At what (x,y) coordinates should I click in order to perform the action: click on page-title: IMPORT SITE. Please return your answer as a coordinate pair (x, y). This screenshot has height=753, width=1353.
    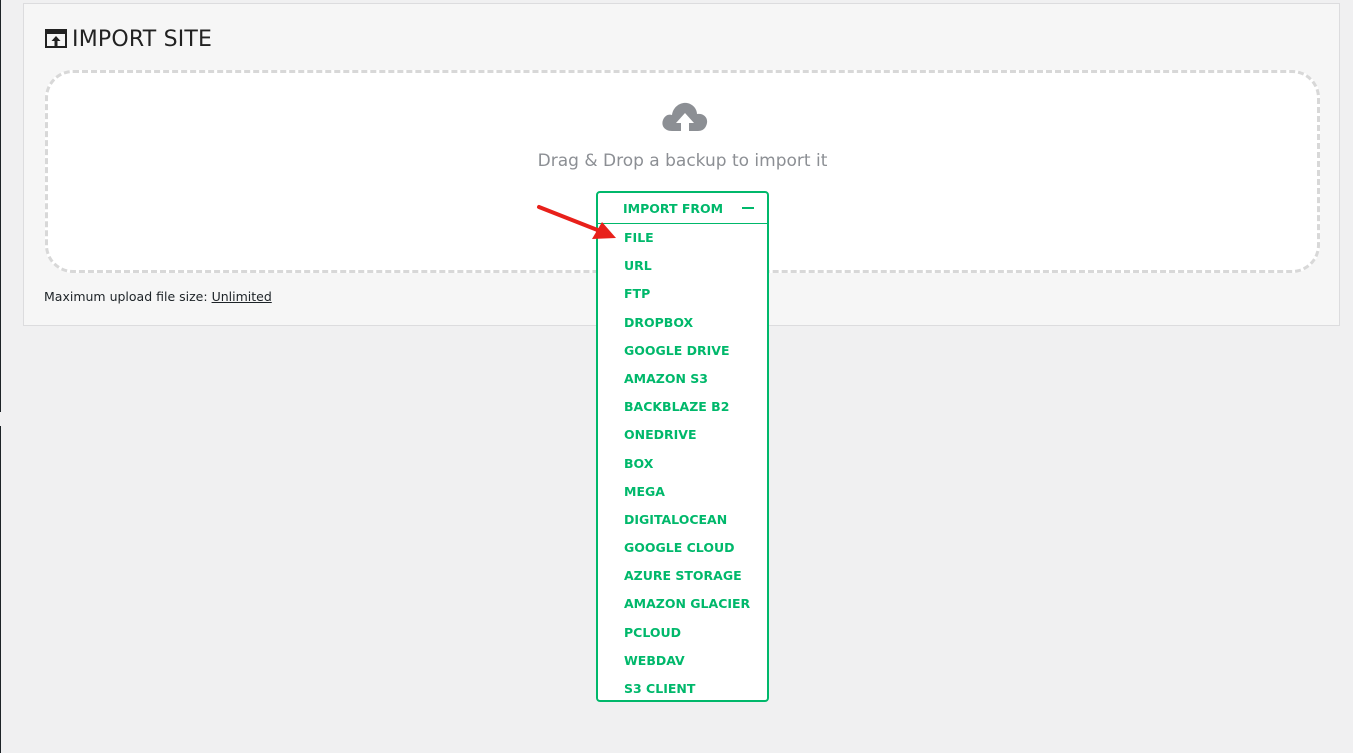
    Looking at the image, I should click on (128, 39).